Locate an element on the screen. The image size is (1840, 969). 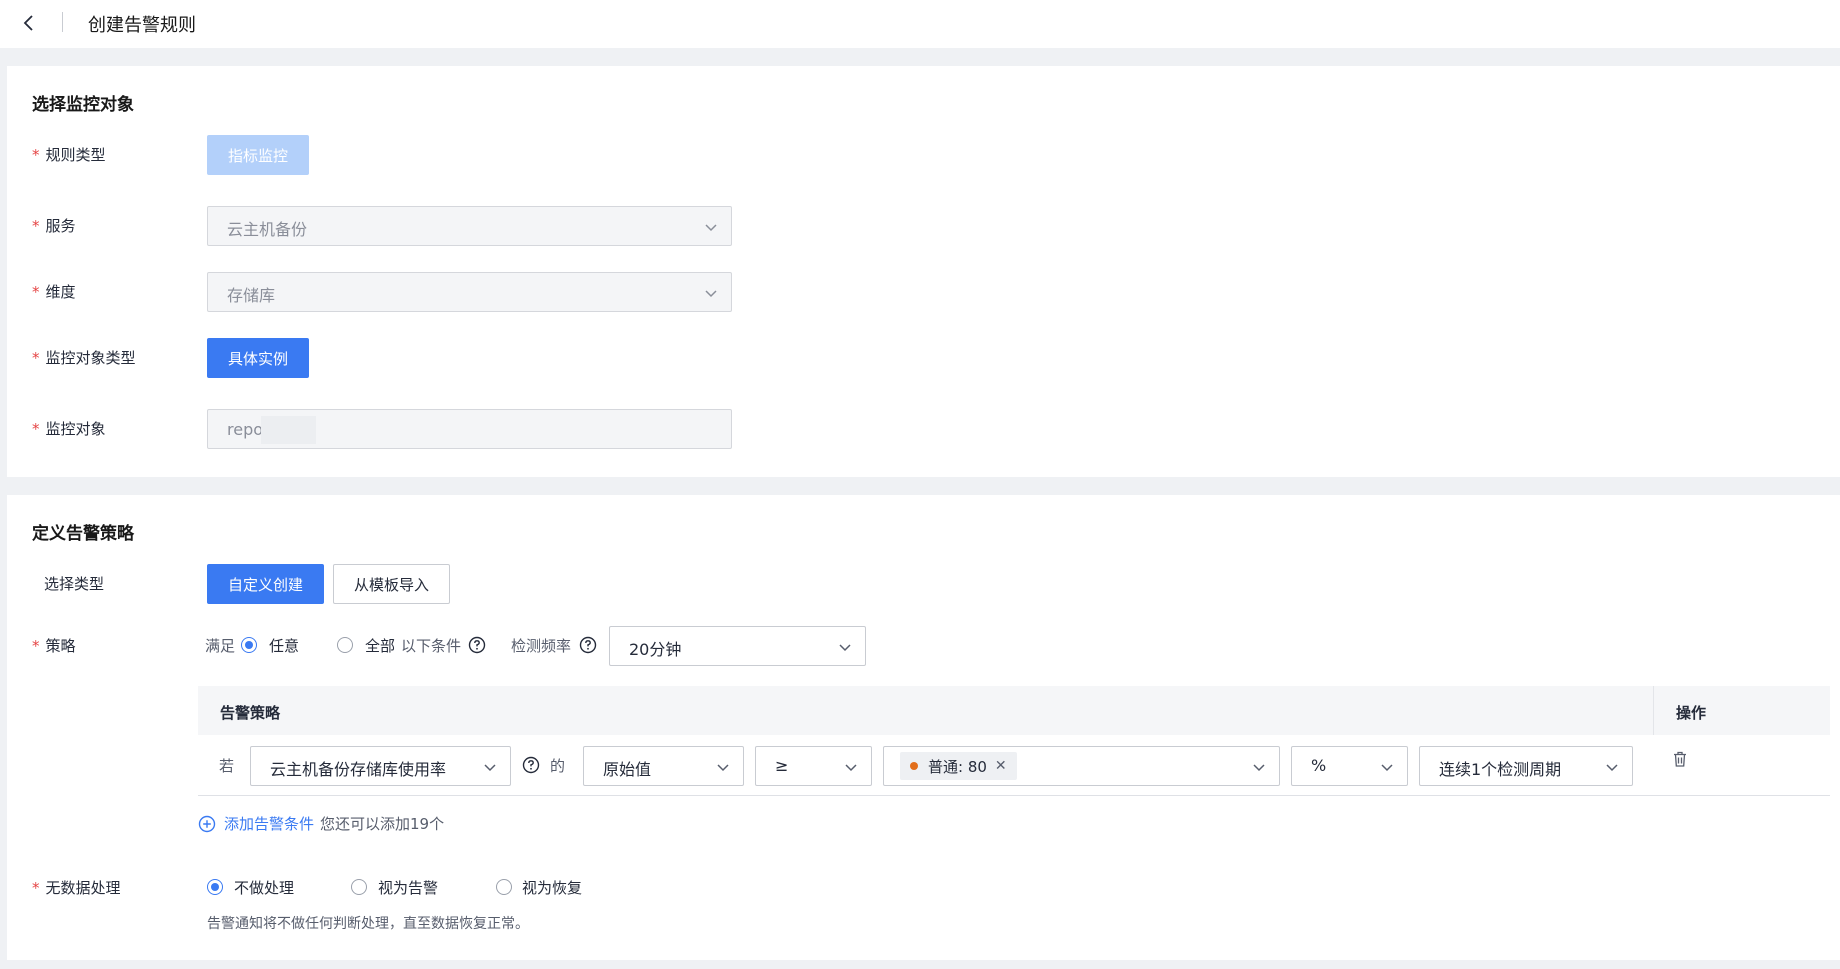
period-value: 连续1个检测周期 is located at coordinates (1500, 769).